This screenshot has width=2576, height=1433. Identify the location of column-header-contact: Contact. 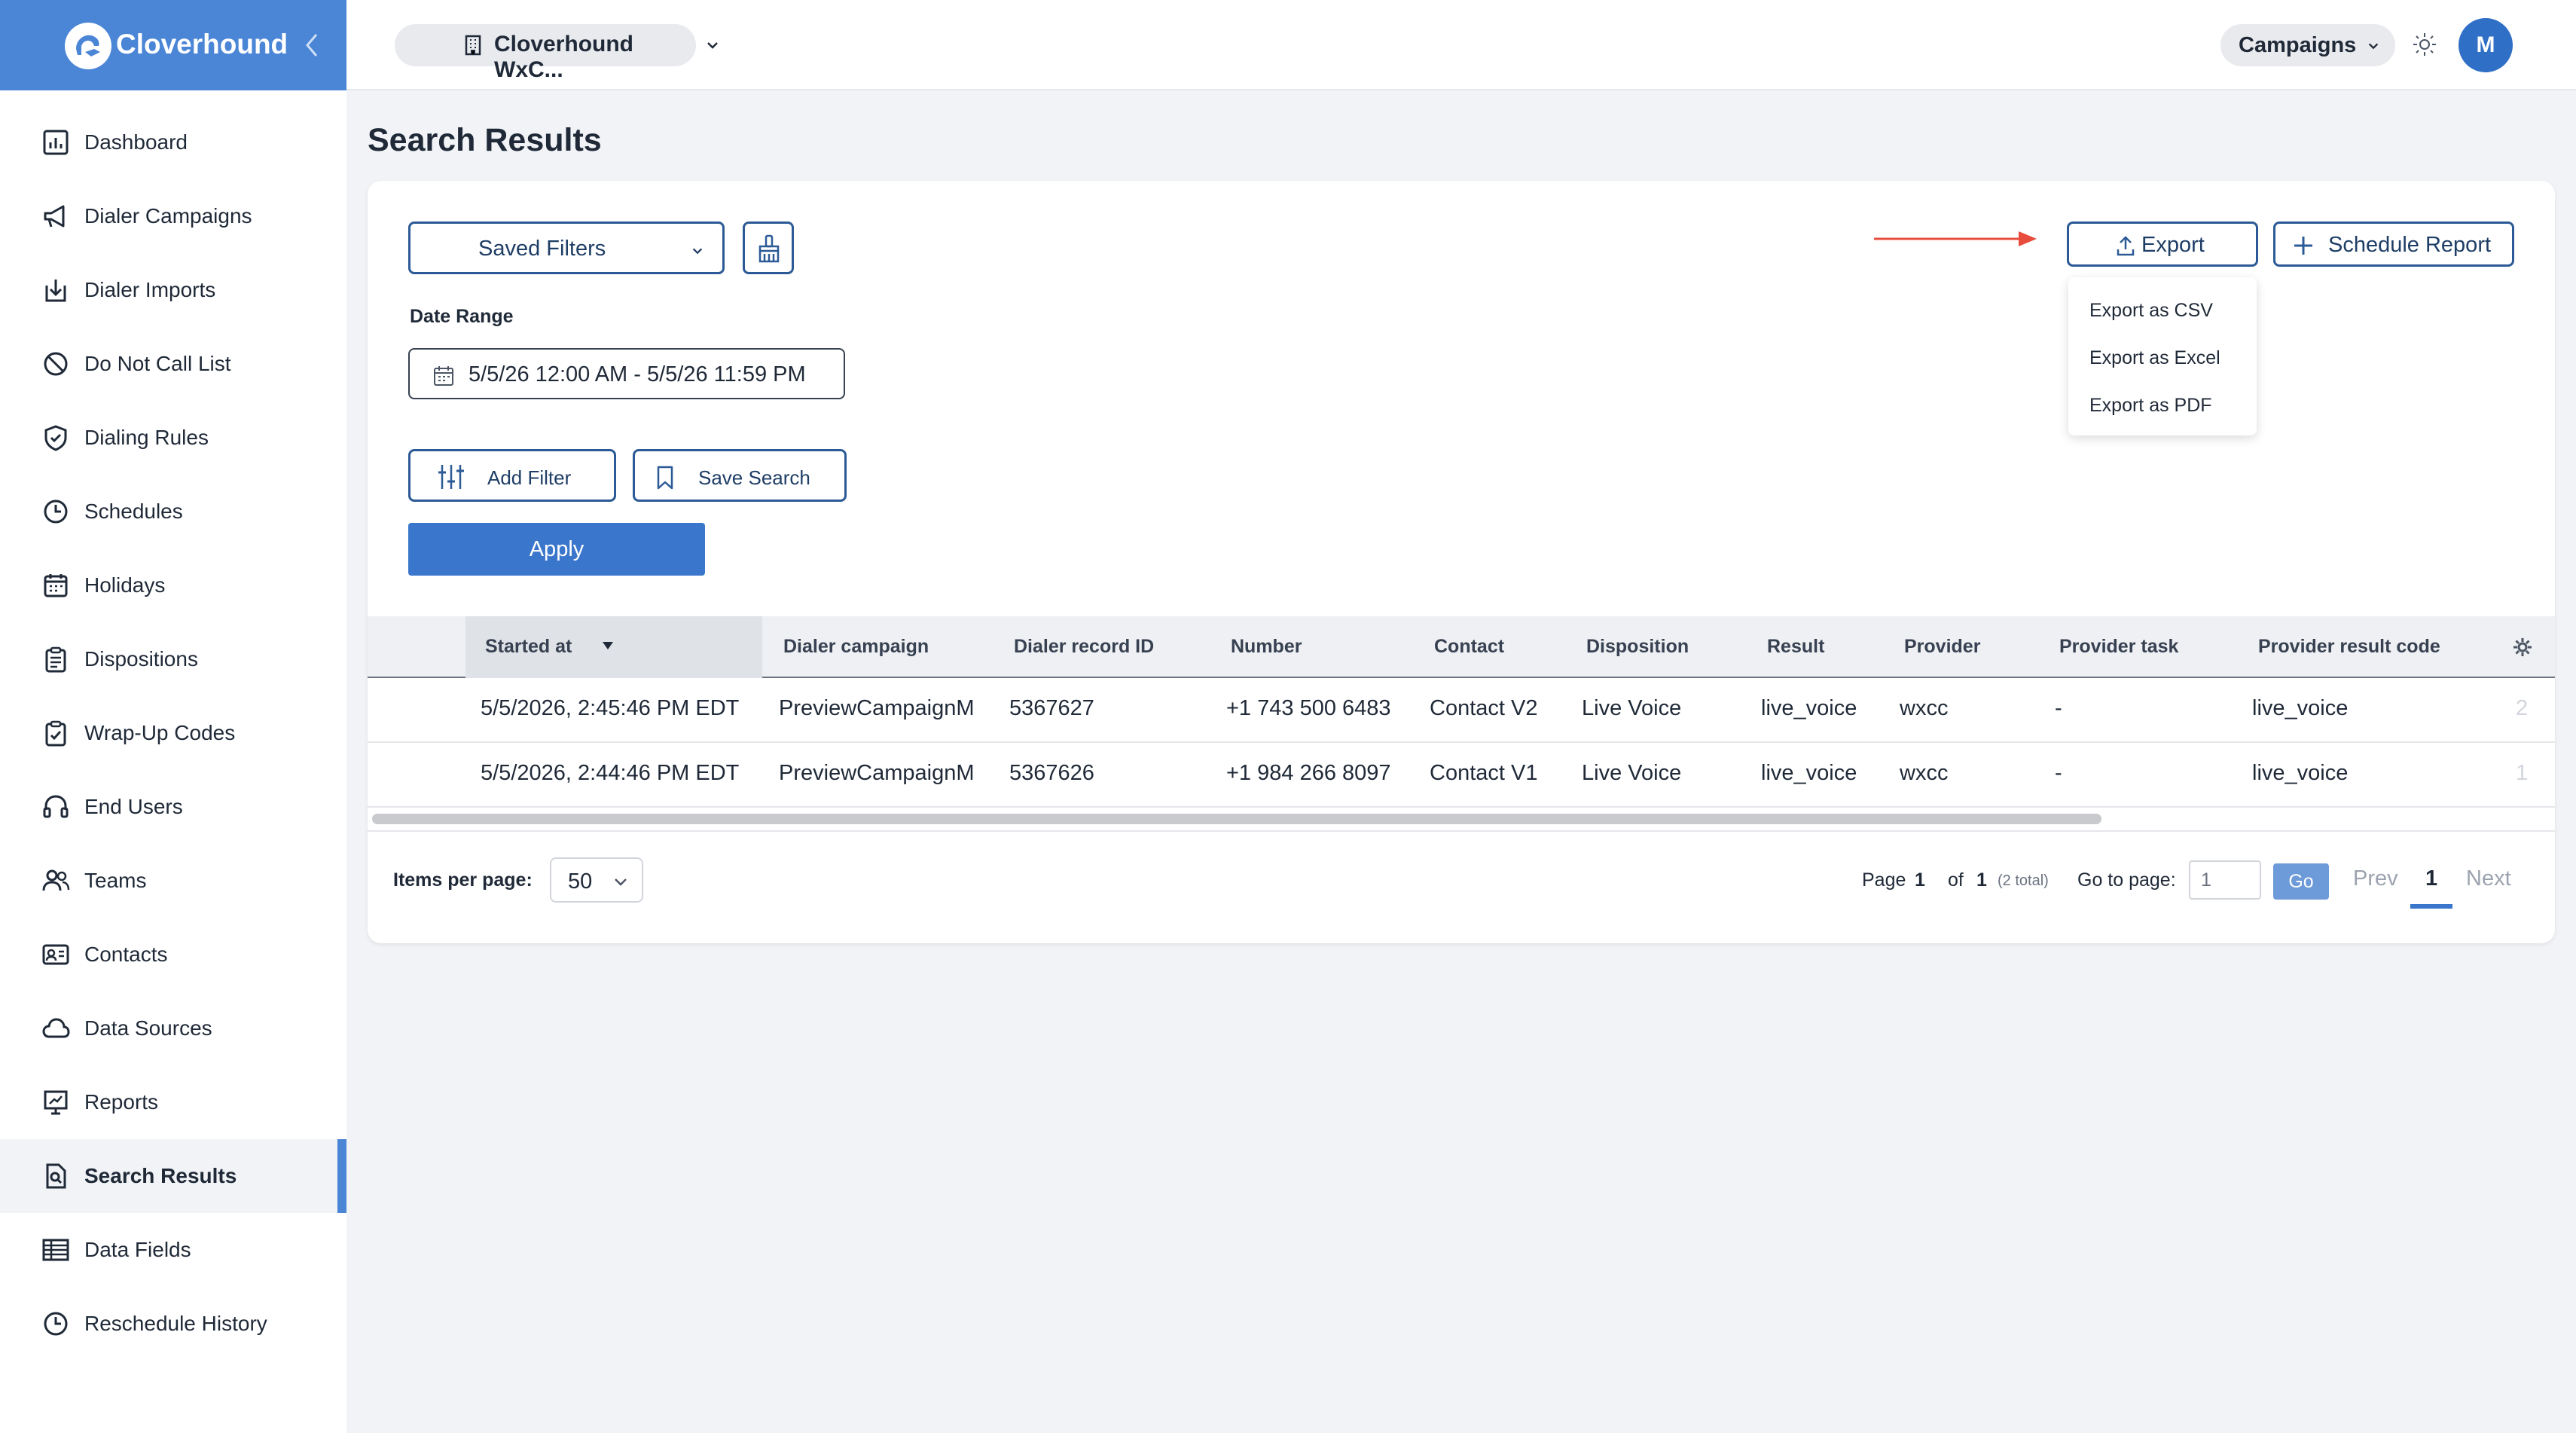
(1469, 647).